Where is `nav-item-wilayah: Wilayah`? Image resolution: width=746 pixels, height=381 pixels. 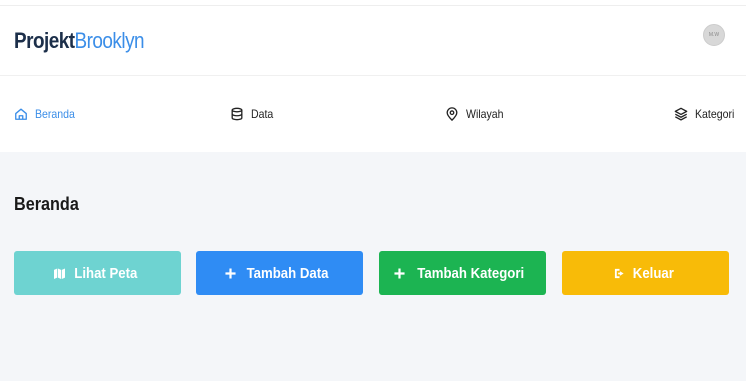
nav-item-wilayah: Wilayah is located at coordinates (477, 114).